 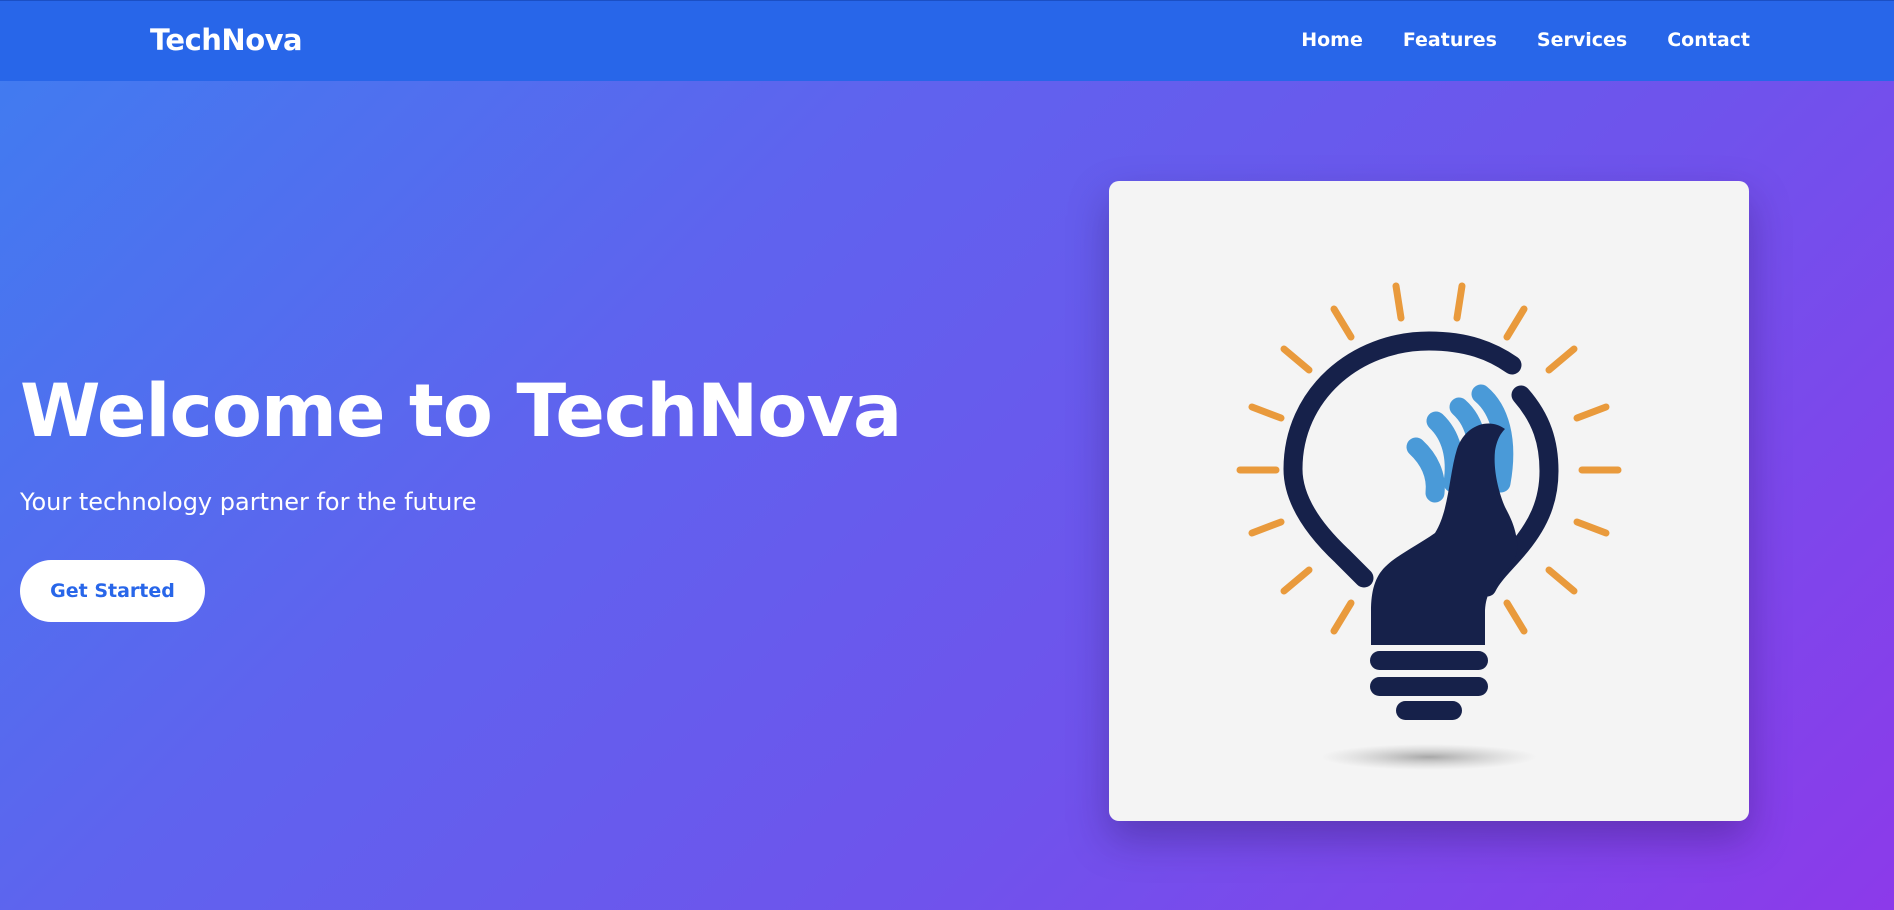 What do you see at coordinates (1429, 526) in the screenshot?
I see `lightbulb-hand-icon` at bounding box center [1429, 526].